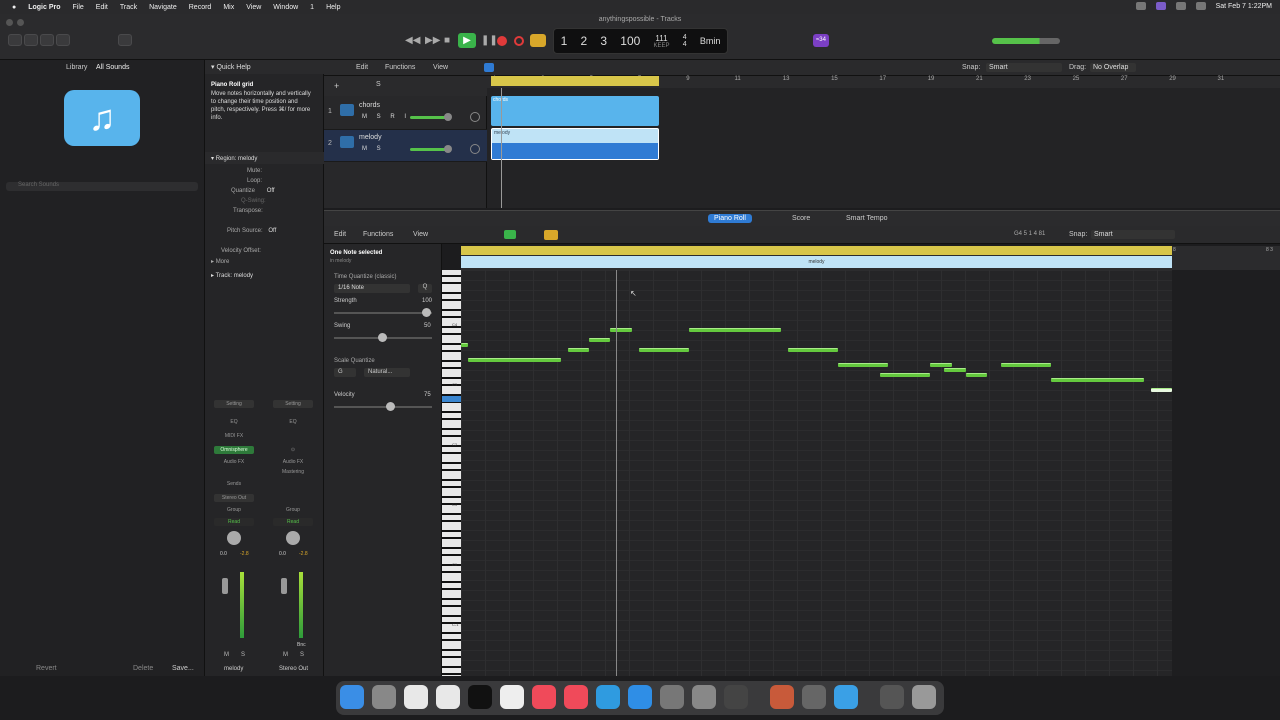  What do you see at coordinates (125, 40) in the screenshot?
I see `editors-toggle-icon` at bounding box center [125, 40].